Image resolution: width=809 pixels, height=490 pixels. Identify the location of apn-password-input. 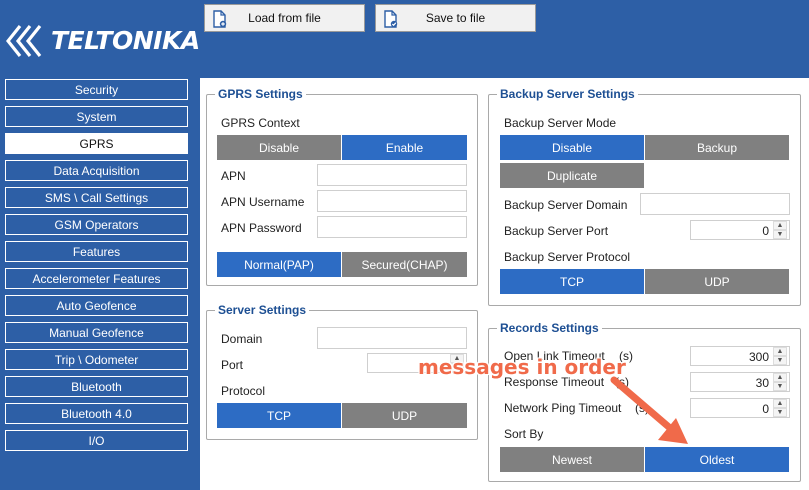
(392, 227).